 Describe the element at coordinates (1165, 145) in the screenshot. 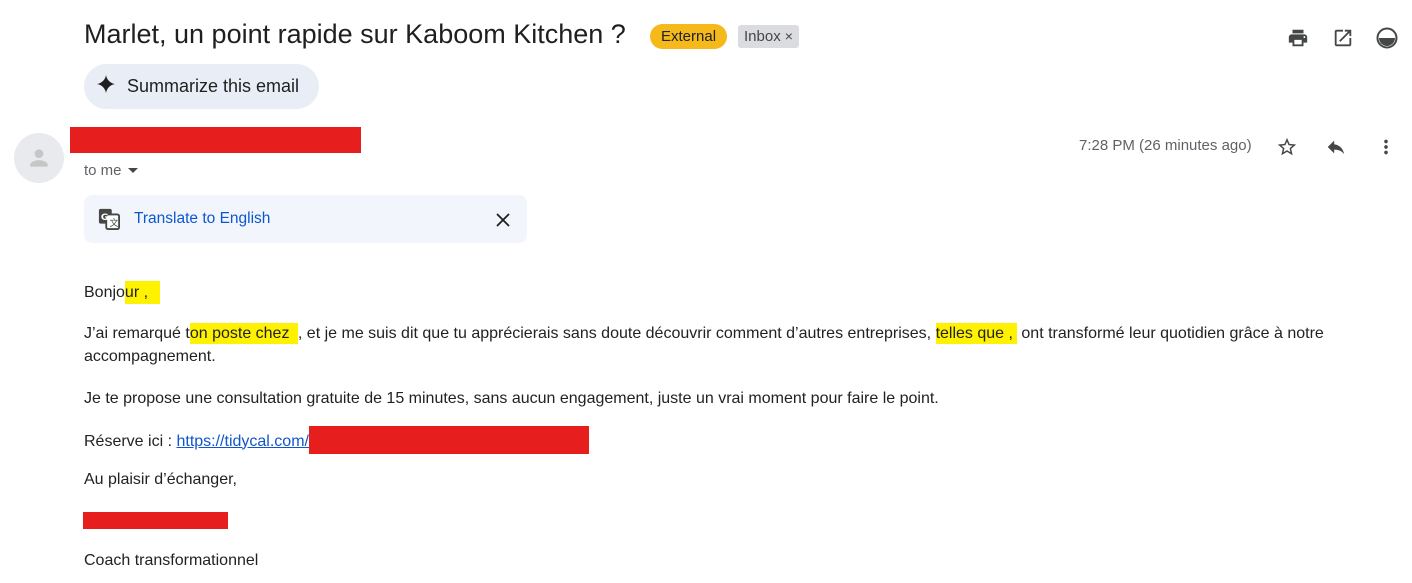

I see `message-timestamp: 7:28 PM (26 minutes ago)` at that location.